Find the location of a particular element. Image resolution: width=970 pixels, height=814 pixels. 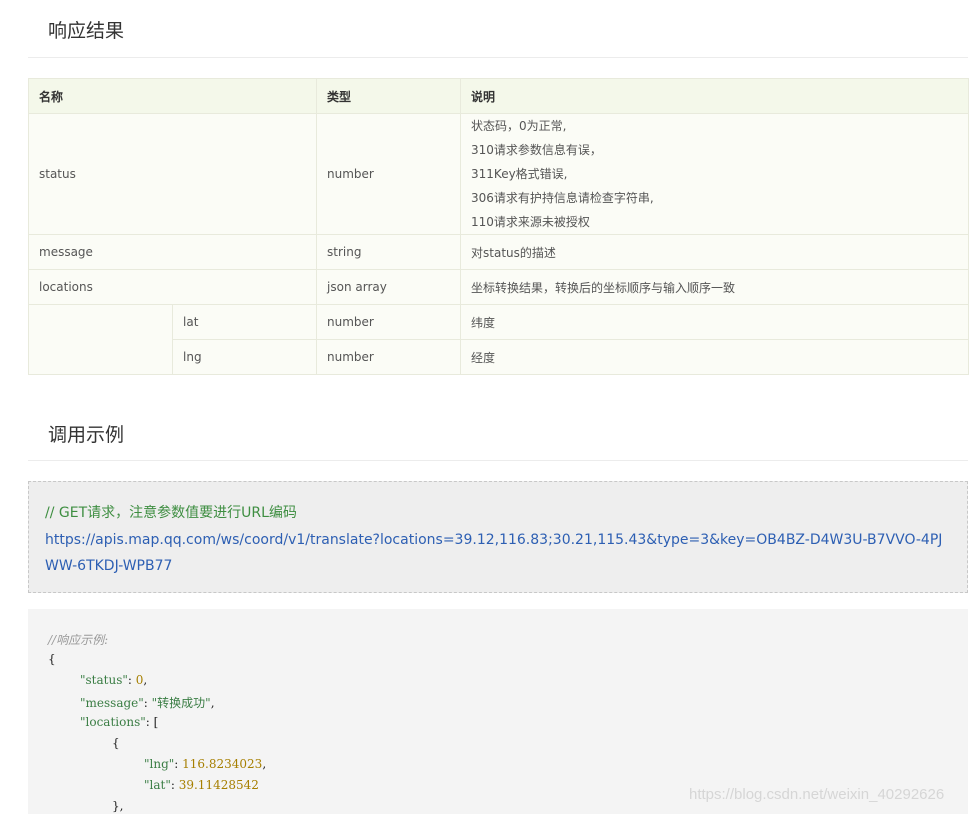

desc-line: 310请求参数信息有误， is located at coordinates (536, 150).